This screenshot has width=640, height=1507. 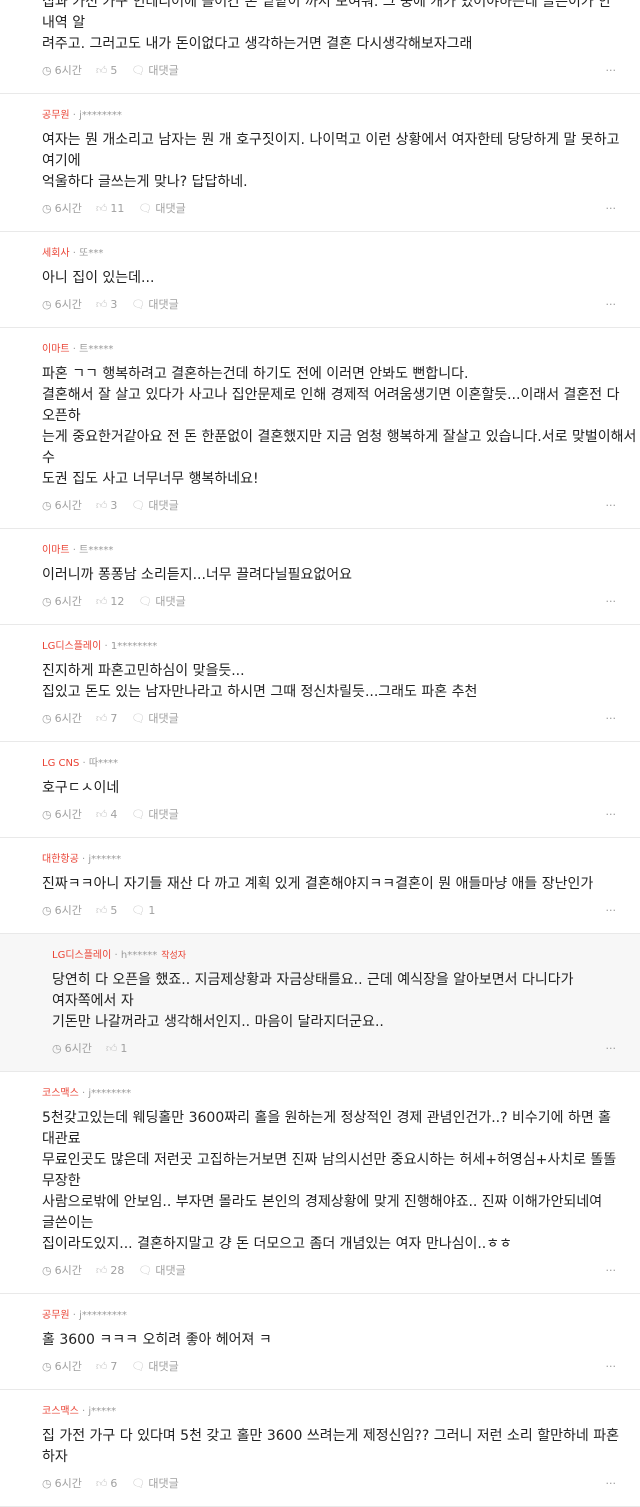 I want to click on comment-meta: LG디스플레이 · 1********, so click(x=341, y=647).